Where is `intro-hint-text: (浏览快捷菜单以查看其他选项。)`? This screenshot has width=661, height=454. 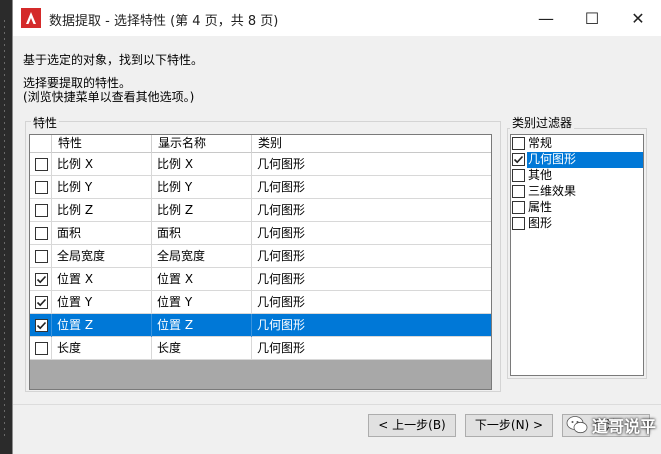
intro-hint-text: (浏览快捷菜单以查看其他选项。) is located at coordinates (109, 97).